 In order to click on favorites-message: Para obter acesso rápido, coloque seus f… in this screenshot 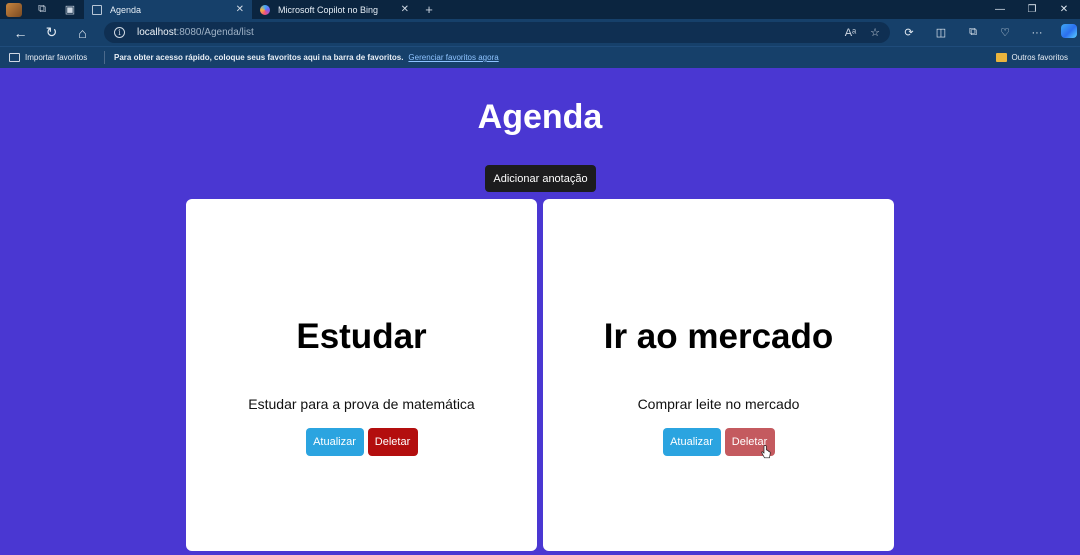, I will do `click(259, 57)`.